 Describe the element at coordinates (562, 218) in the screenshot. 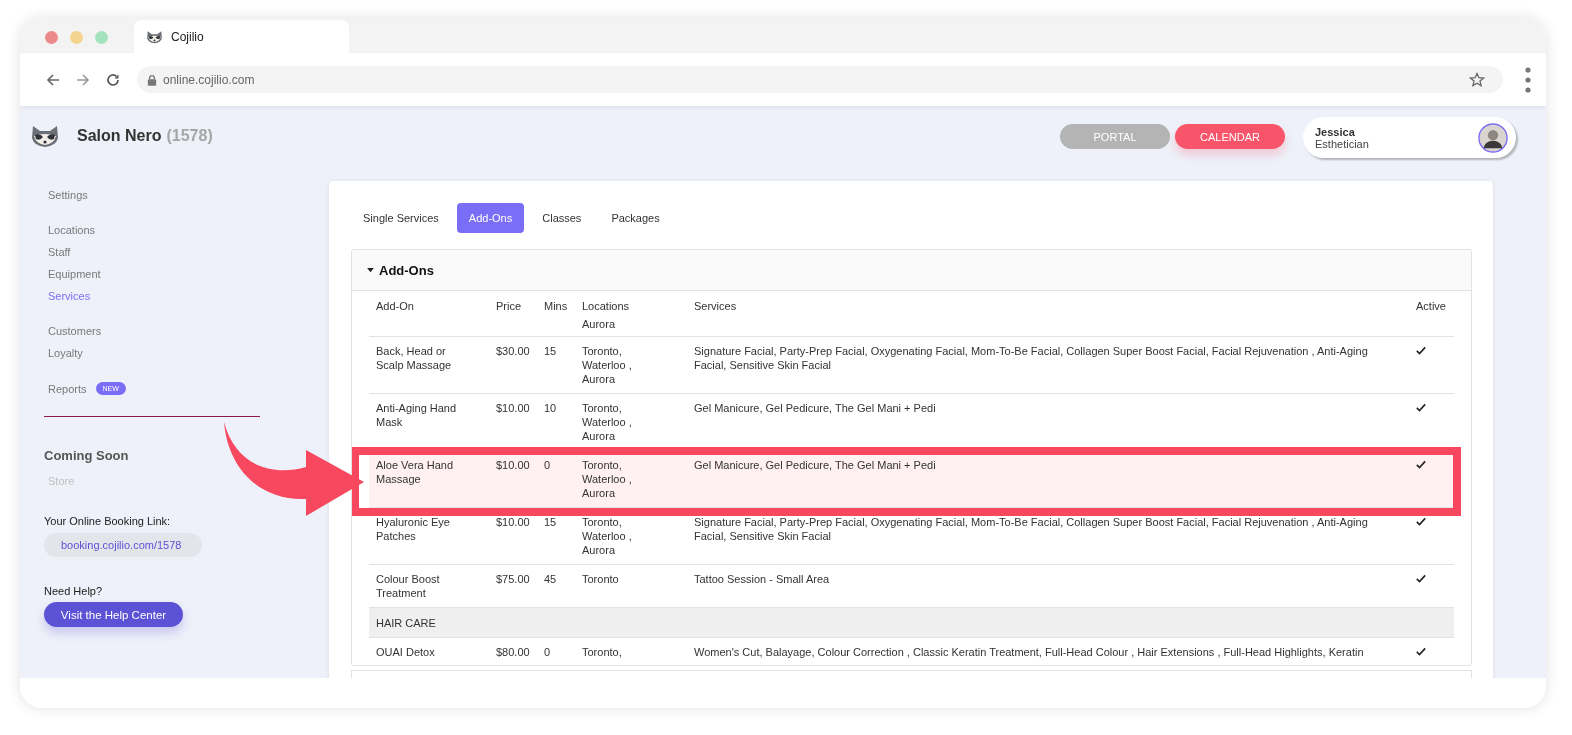

I see `tab: Classes` at that location.